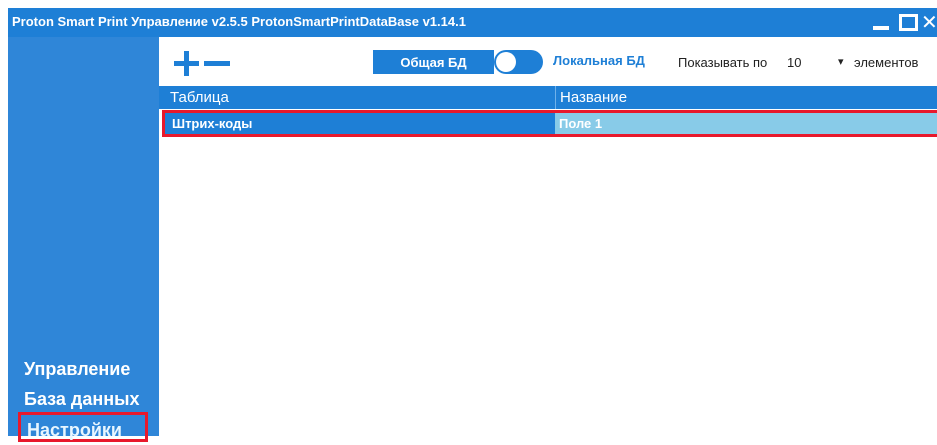 Image resolution: width=937 pixels, height=445 pixels. I want to click on table-header: Таблица Название, so click(548, 97).